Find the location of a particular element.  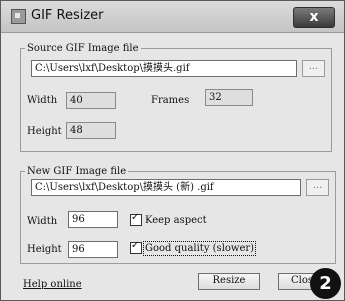

frames-label: Frames is located at coordinates (170, 100).